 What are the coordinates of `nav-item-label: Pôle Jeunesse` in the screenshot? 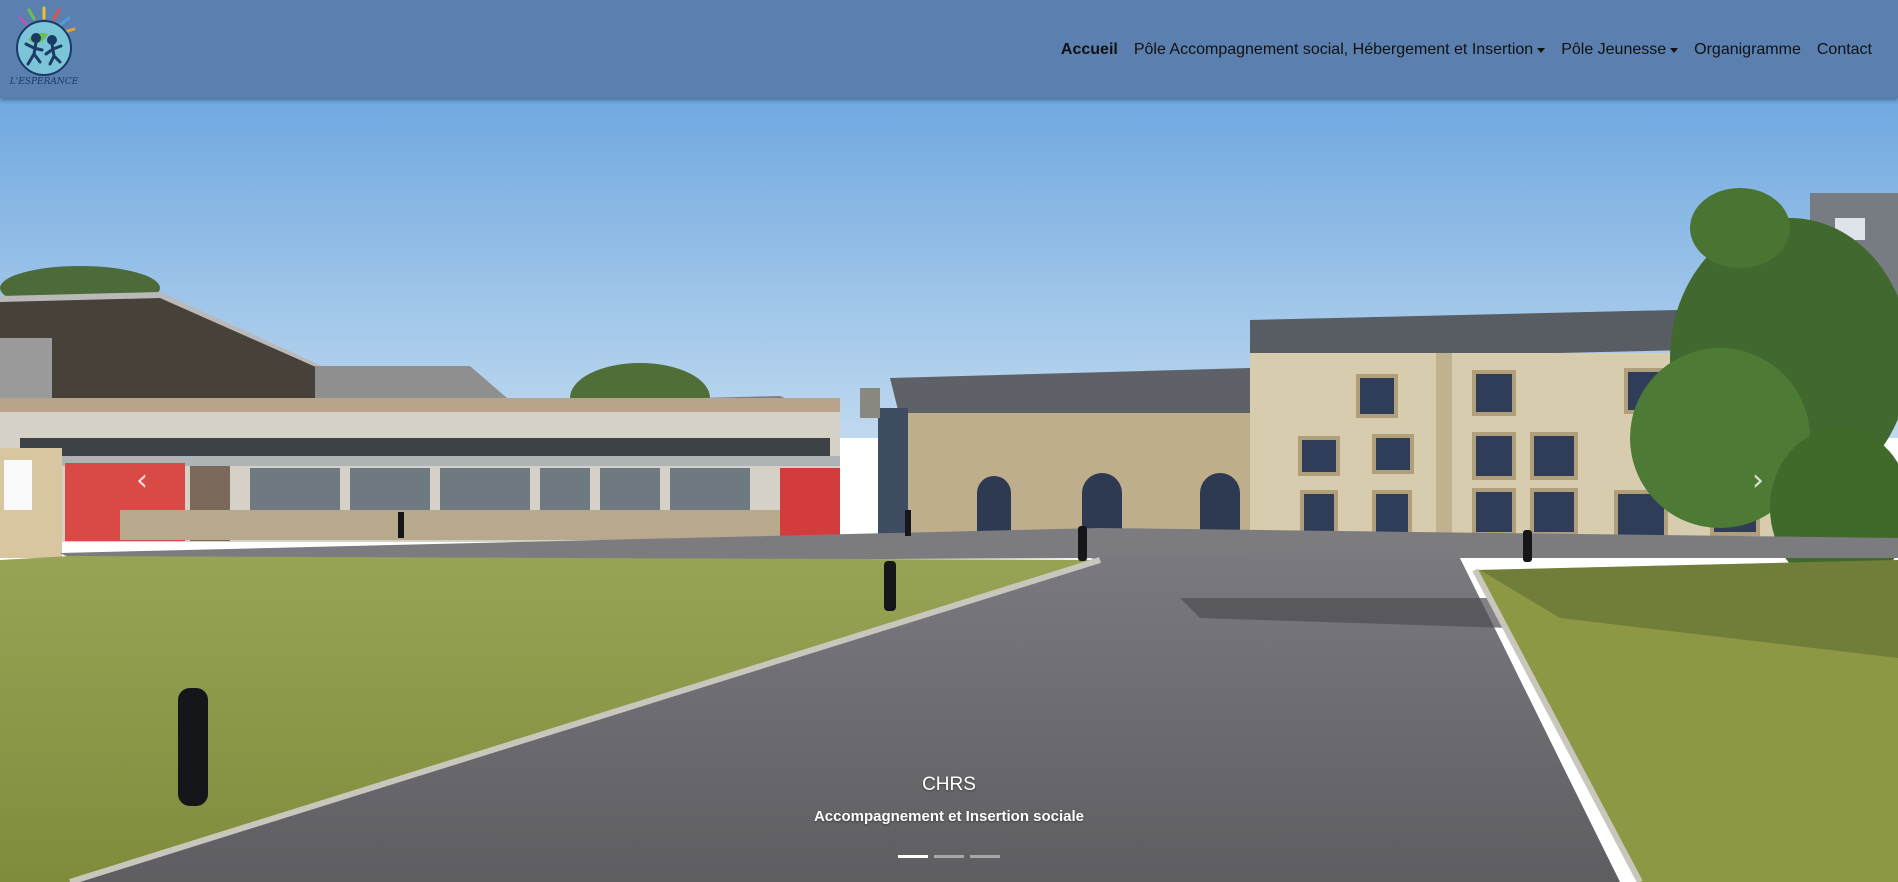 It's located at (1614, 49).